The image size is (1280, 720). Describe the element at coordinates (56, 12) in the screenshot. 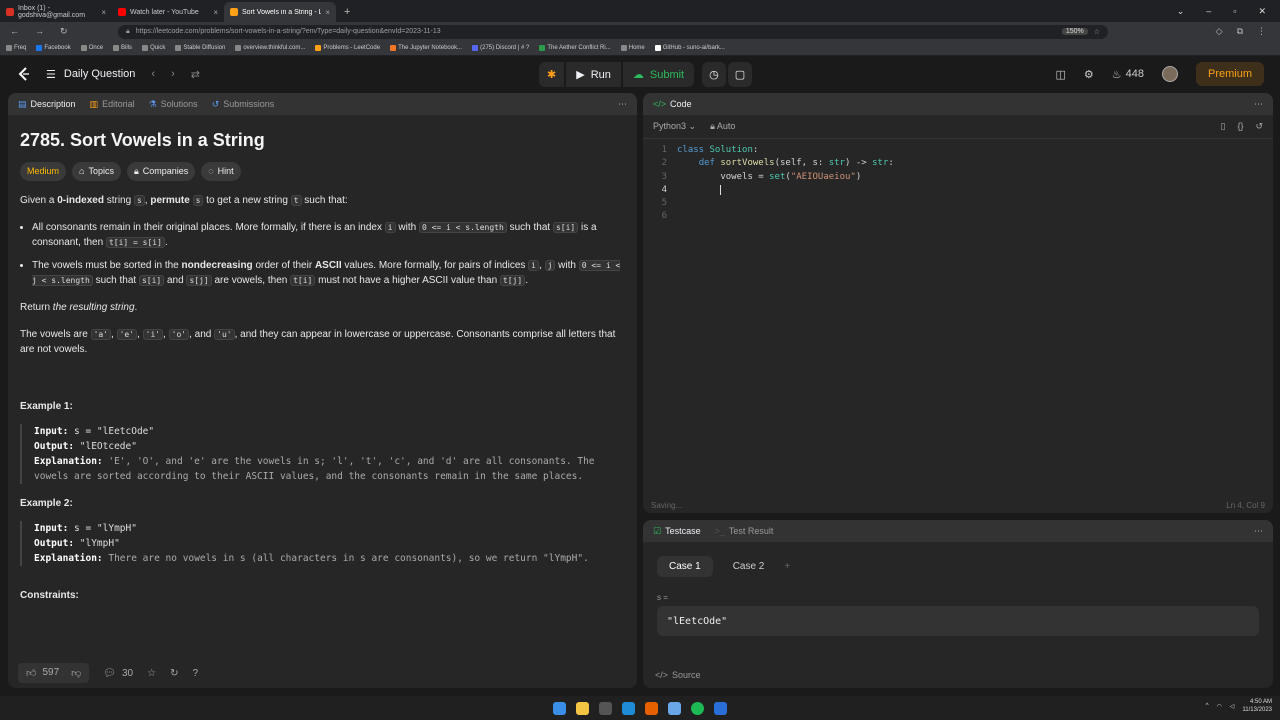

I see `browser-tab-gmail: Inbox (1) - godshiva@gmail.com ×` at that location.